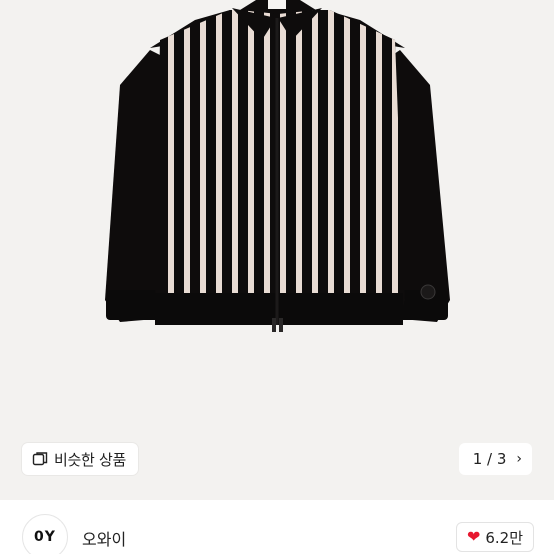 This screenshot has width=554, height=554. Describe the element at coordinates (504, 537) in the screenshot. I see `like-count: 6.2만` at that location.